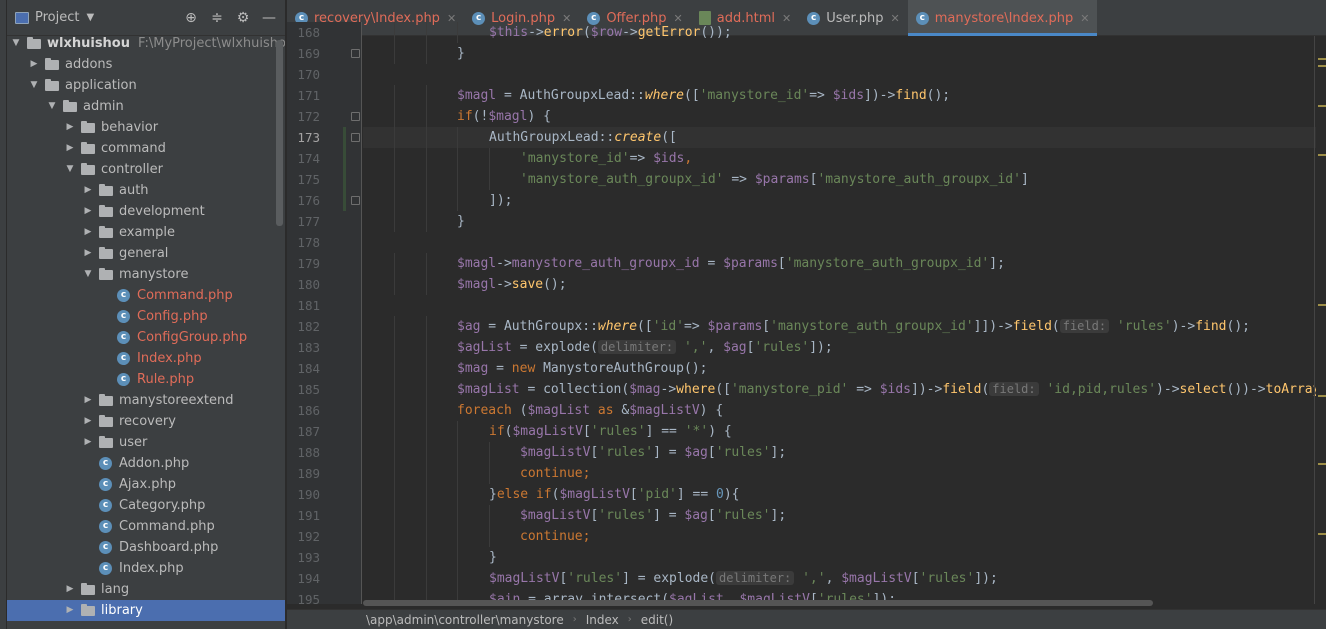 This screenshot has width=1326, height=629. Describe the element at coordinates (146, 463) in the screenshot. I see `tree-item: c Addon.php` at that location.